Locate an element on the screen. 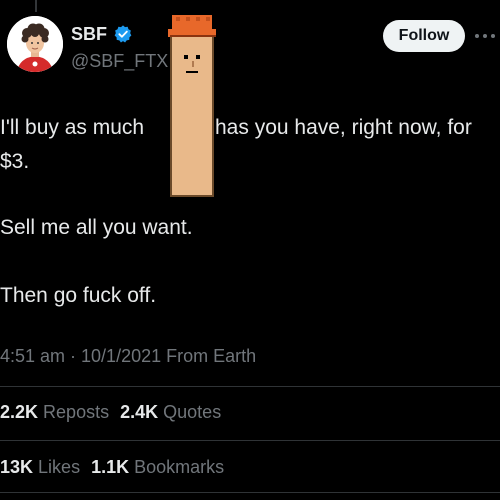 Image resolution: width=500 pixels, height=500 pixels. tweet-text-line-1b: has you have, right now, for is located at coordinates (343, 127).